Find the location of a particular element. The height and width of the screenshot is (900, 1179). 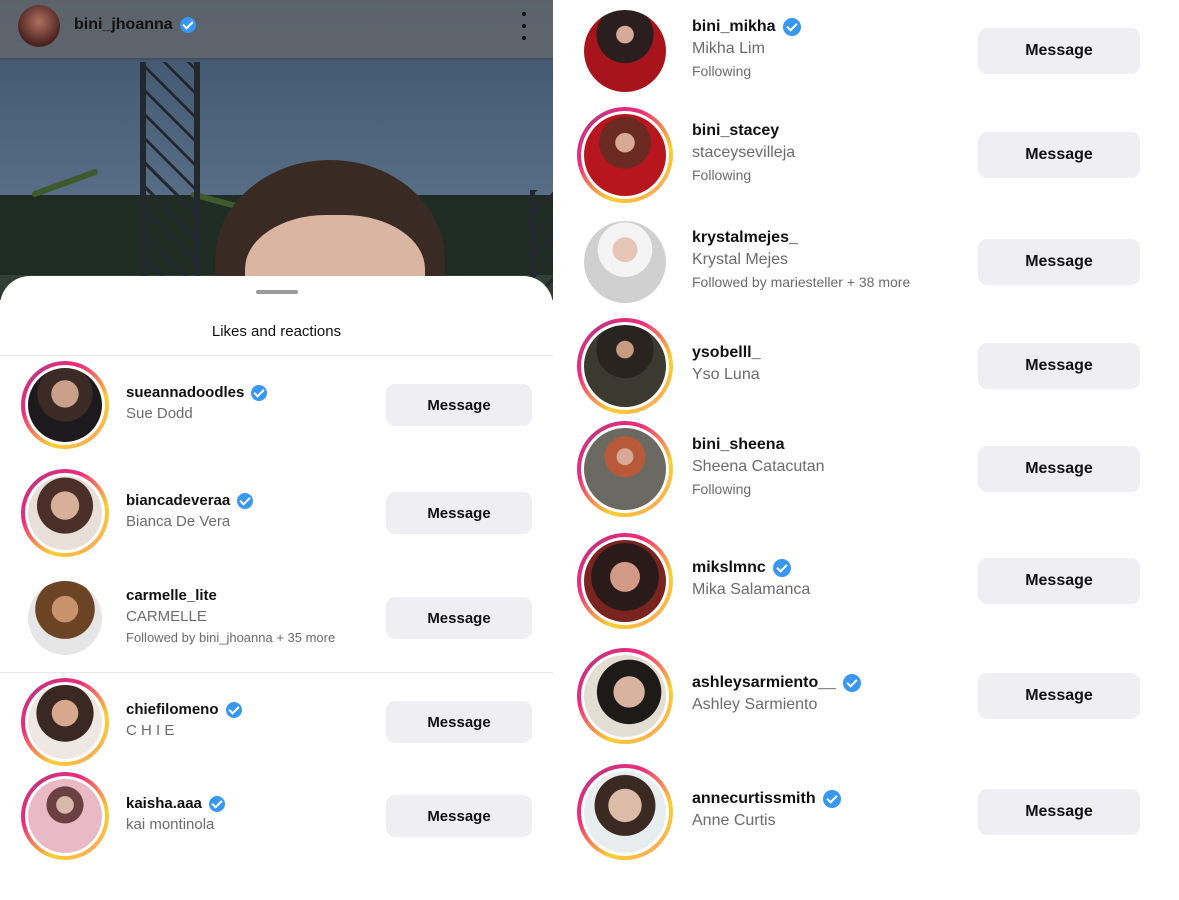

username: ysobelll_ is located at coordinates (726, 353).